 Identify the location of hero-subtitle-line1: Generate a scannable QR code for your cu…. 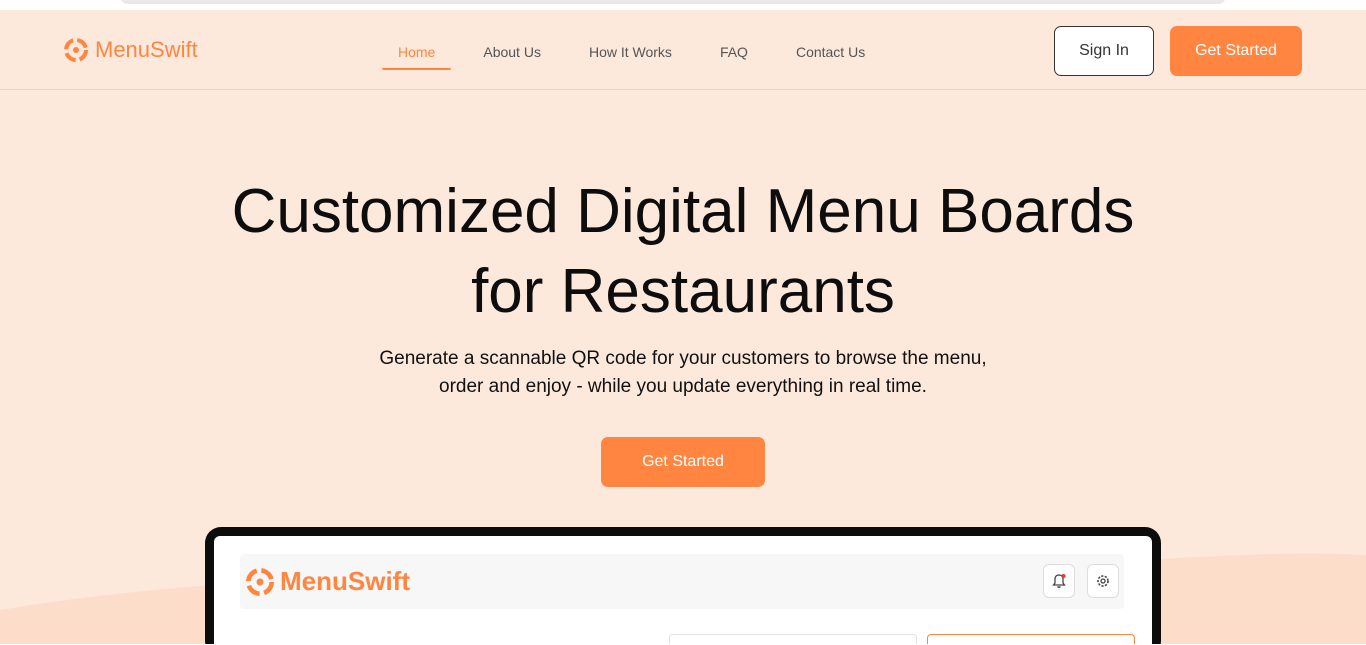
(683, 358).